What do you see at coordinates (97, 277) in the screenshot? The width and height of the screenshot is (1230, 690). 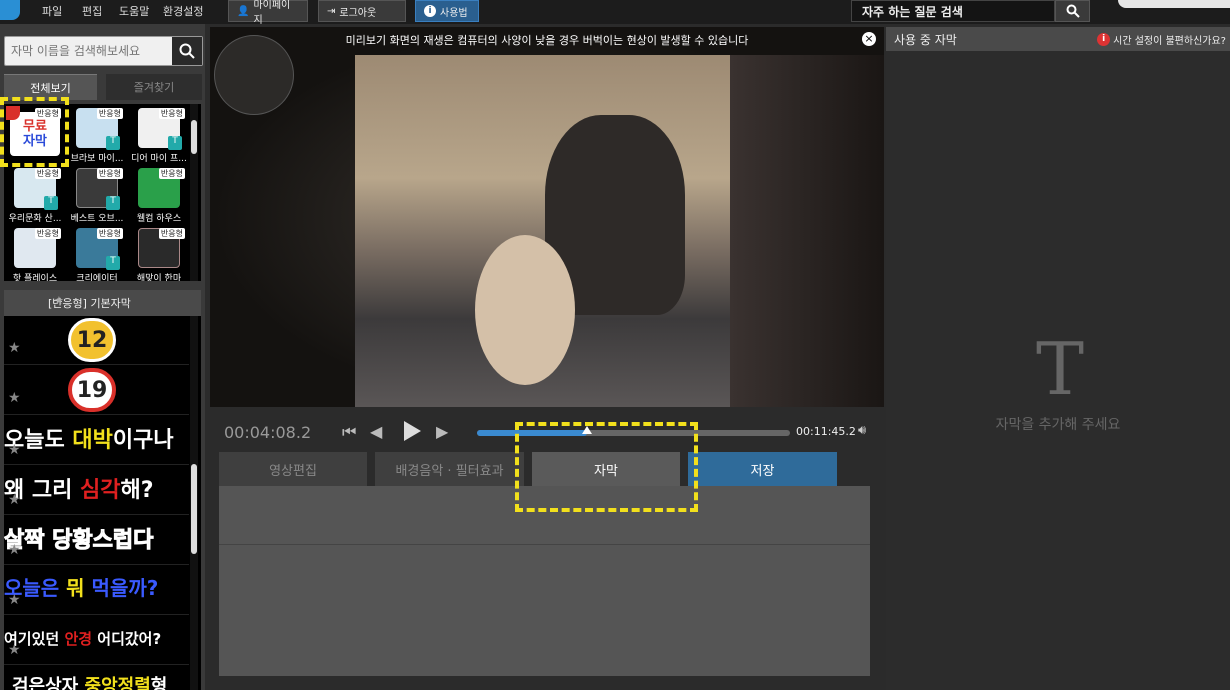 I see `template-caption: 크리에이터` at bounding box center [97, 277].